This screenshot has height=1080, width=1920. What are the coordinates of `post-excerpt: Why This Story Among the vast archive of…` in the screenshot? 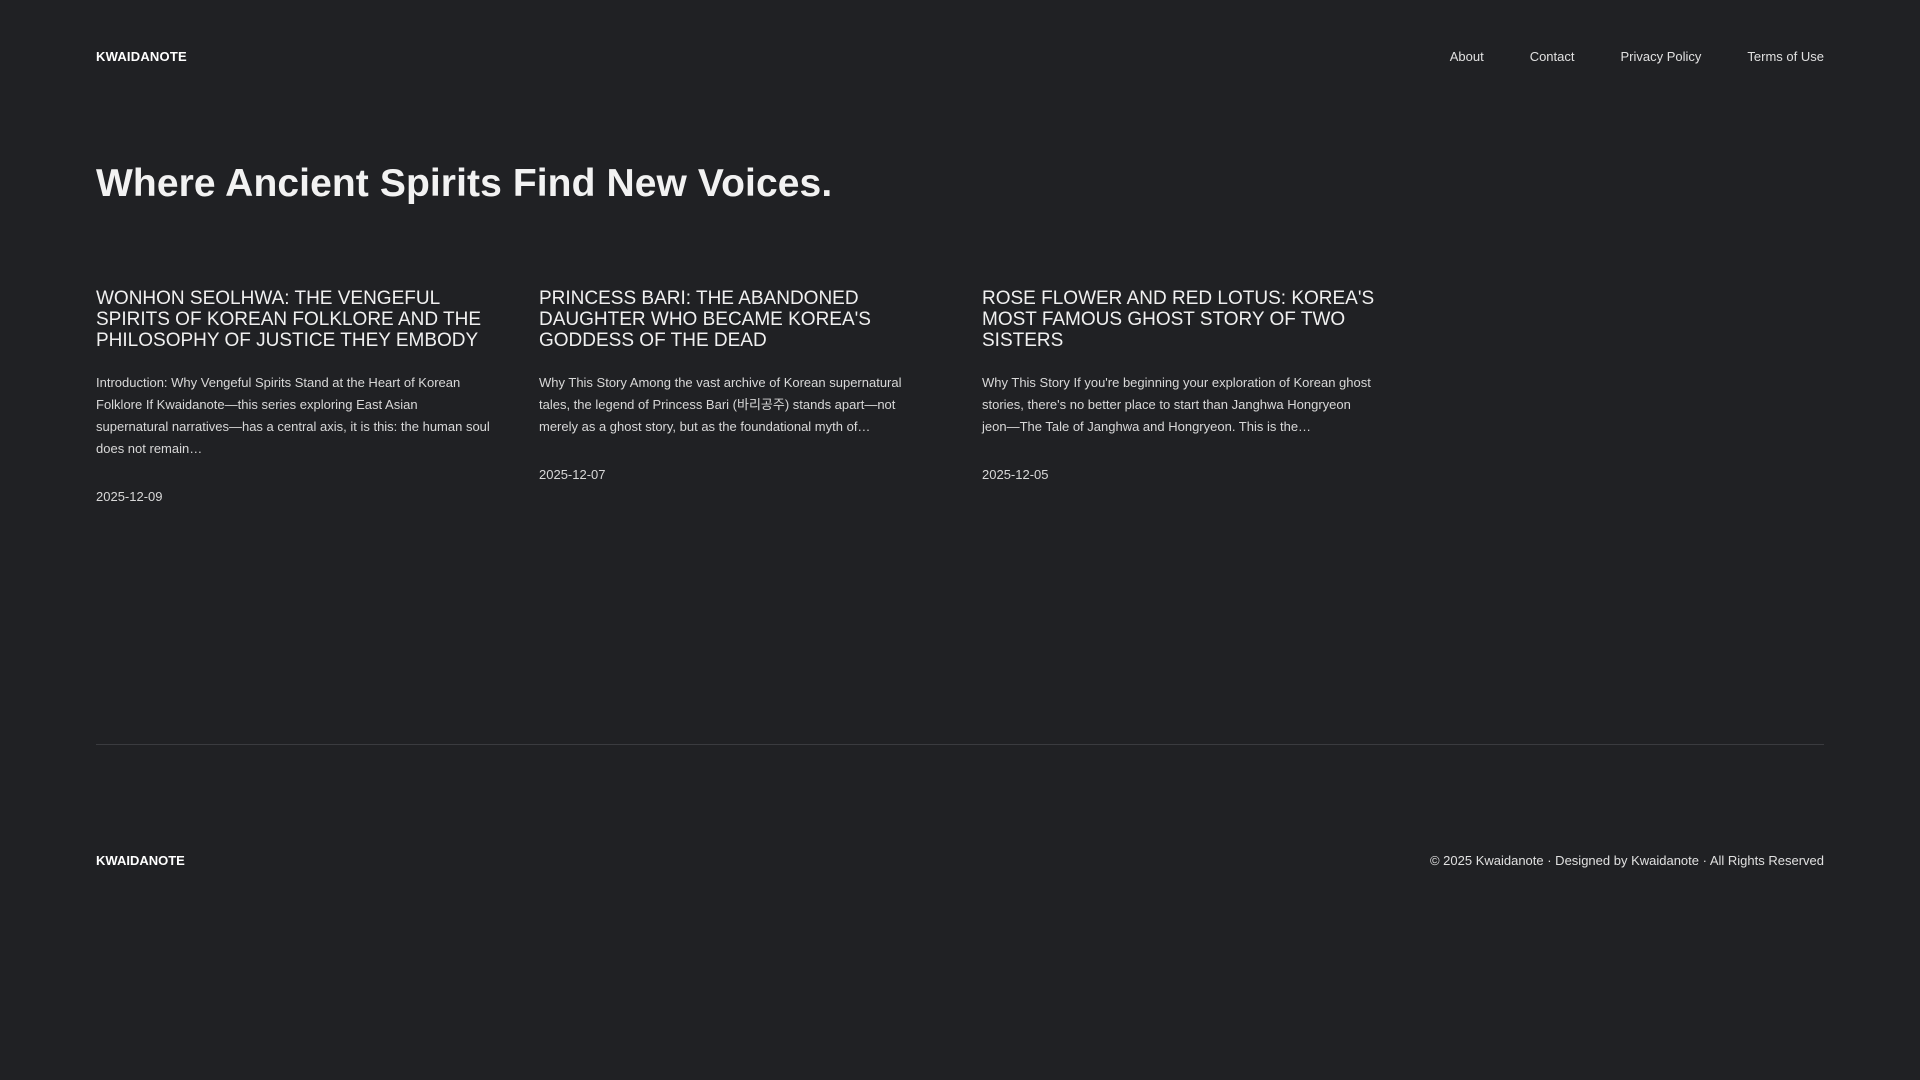 It's located at (720, 404).